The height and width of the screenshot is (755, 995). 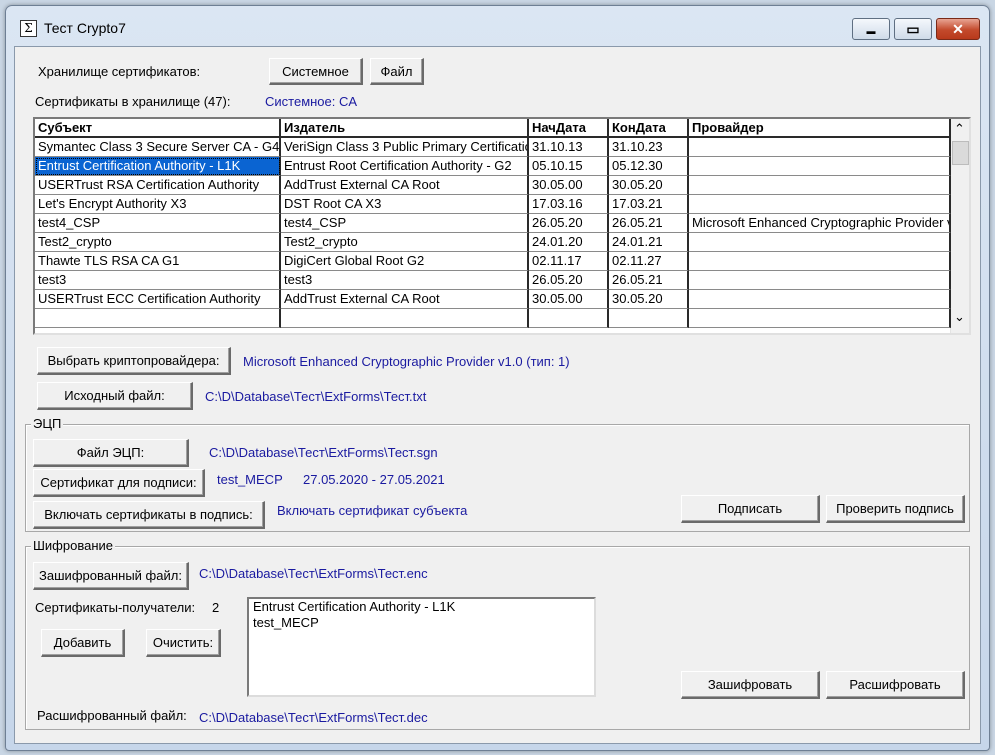 What do you see at coordinates (83, 643) in the screenshot?
I see `add-recipient-button: Добавить` at bounding box center [83, 643].